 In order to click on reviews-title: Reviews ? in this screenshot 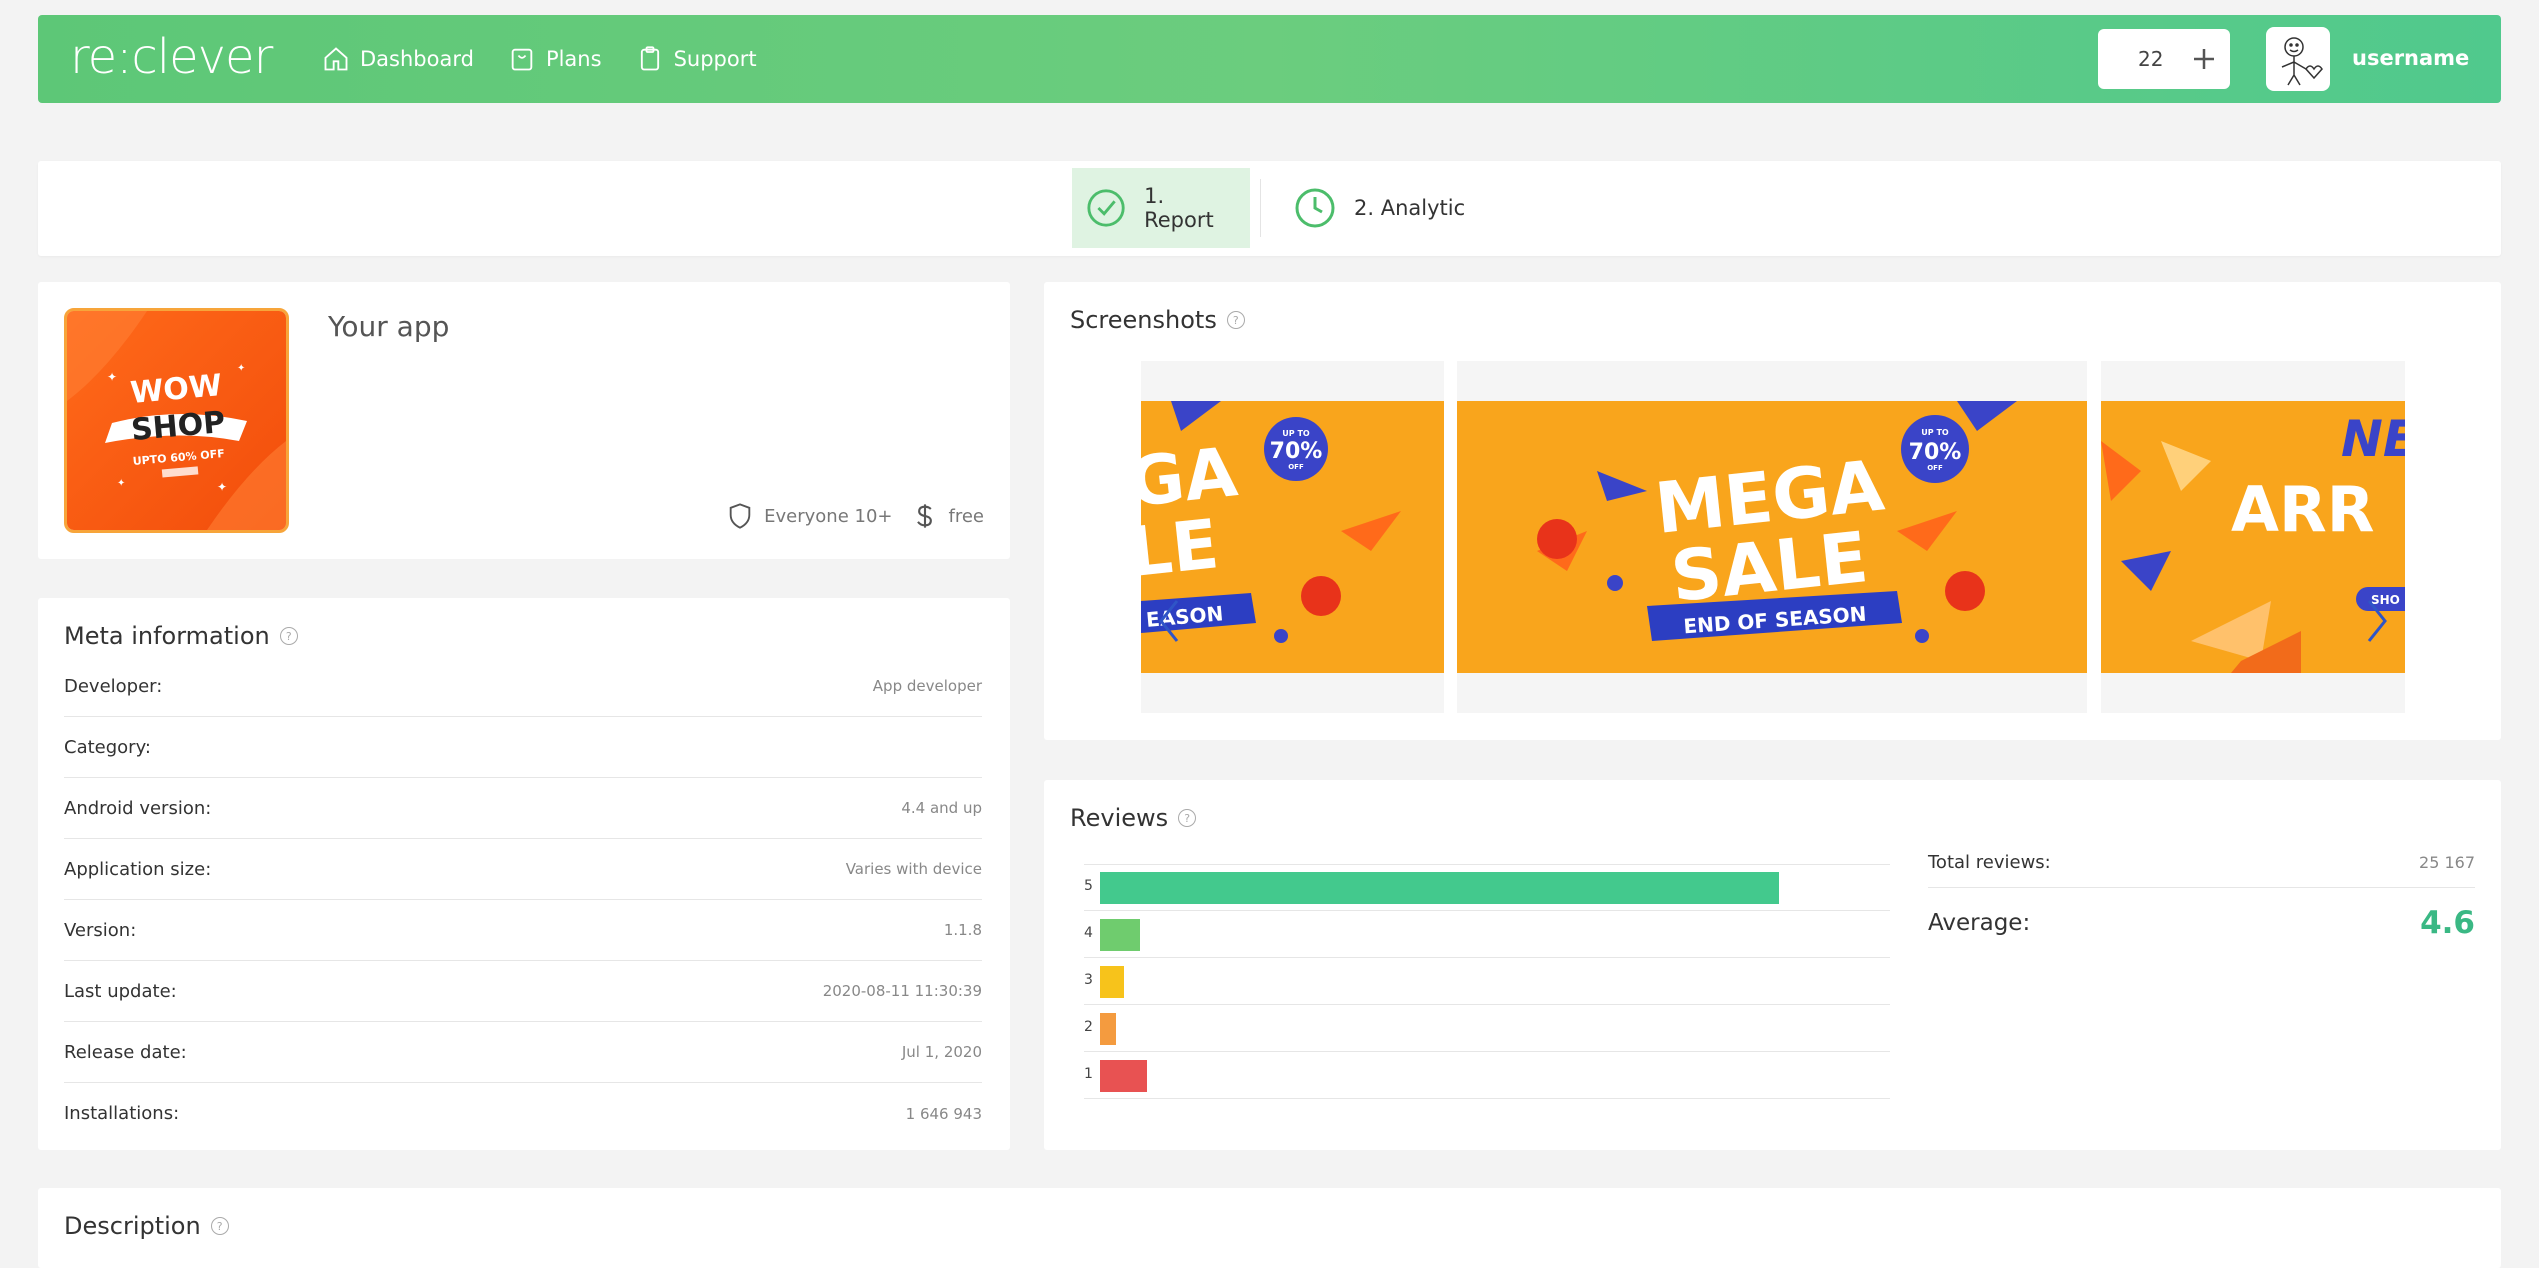, I will do `click(1133, 818)`.